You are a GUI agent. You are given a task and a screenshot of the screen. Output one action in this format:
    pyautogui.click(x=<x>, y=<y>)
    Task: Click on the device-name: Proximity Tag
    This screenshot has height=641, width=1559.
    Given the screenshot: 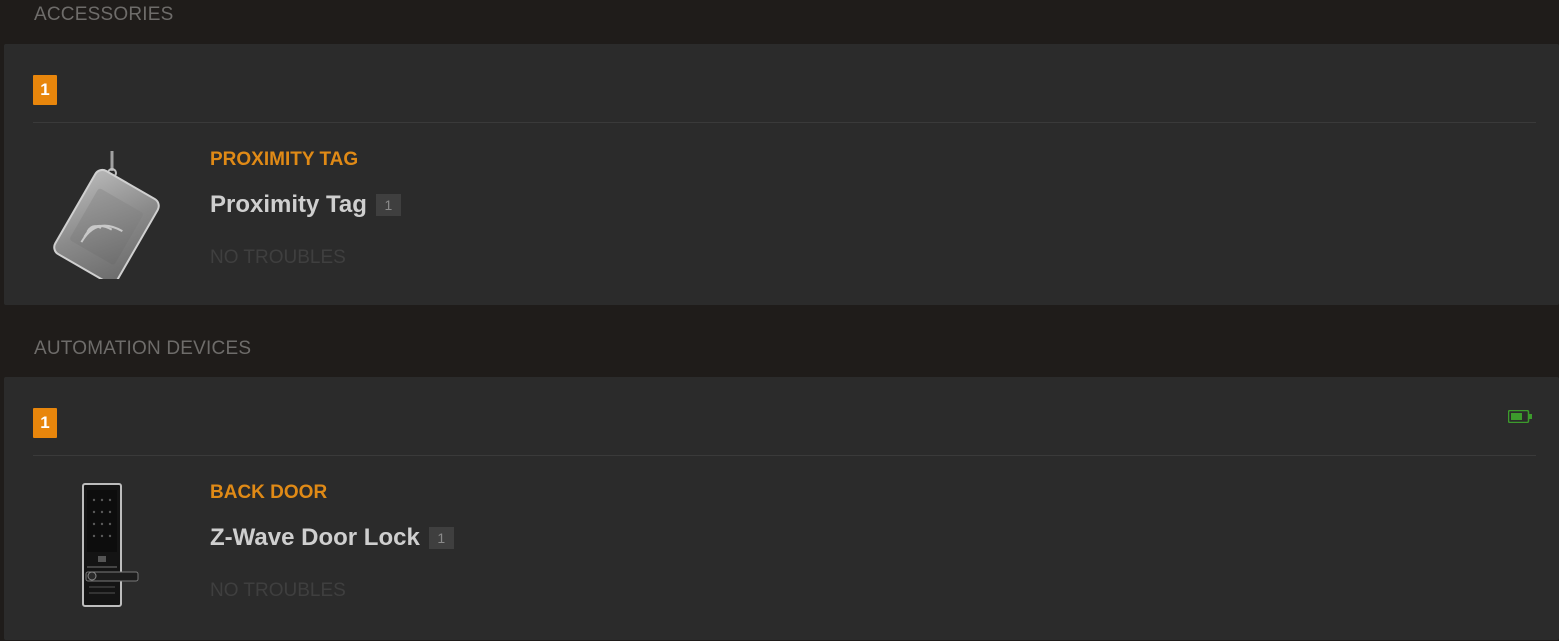 What is the action you would take?
    pyautogui.click(x=288, y=204)
    